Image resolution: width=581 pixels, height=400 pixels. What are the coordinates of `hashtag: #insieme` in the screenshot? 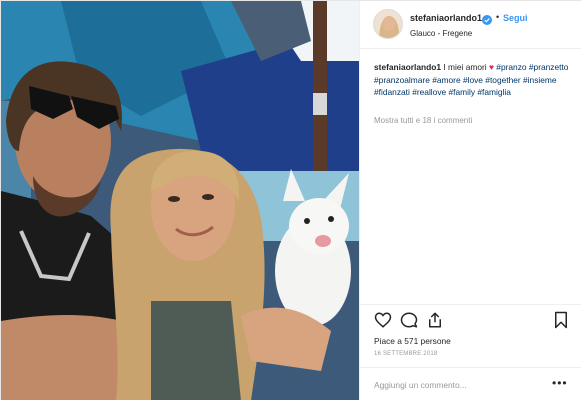 It's located at (540, 80).